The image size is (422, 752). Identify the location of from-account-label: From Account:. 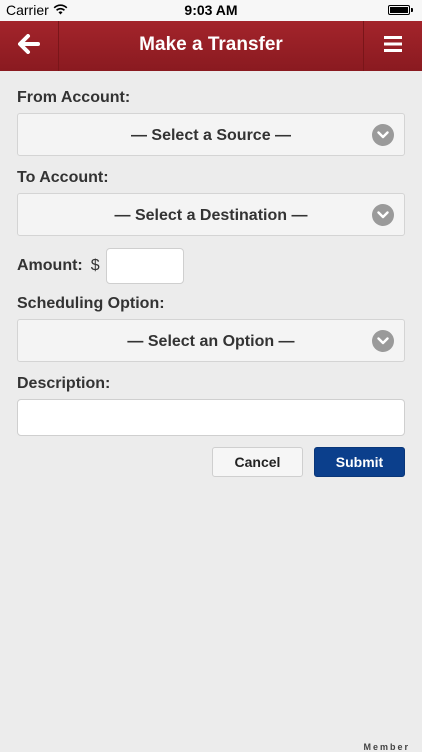
(74, 97).